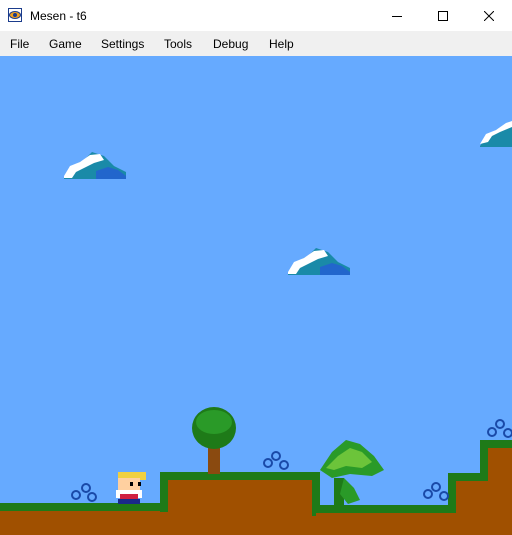  I want to click on menu-debug: Debug, so click(230, 43).